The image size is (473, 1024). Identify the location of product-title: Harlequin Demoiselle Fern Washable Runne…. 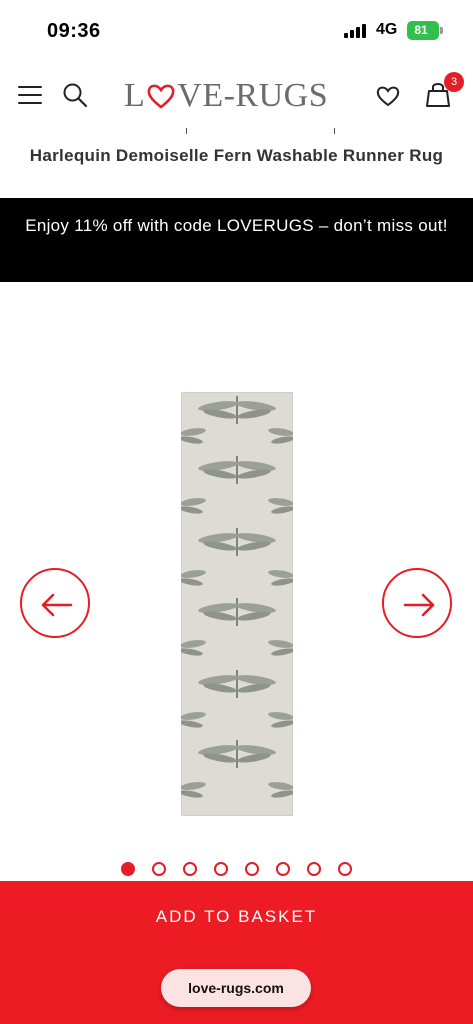
(236, 155).